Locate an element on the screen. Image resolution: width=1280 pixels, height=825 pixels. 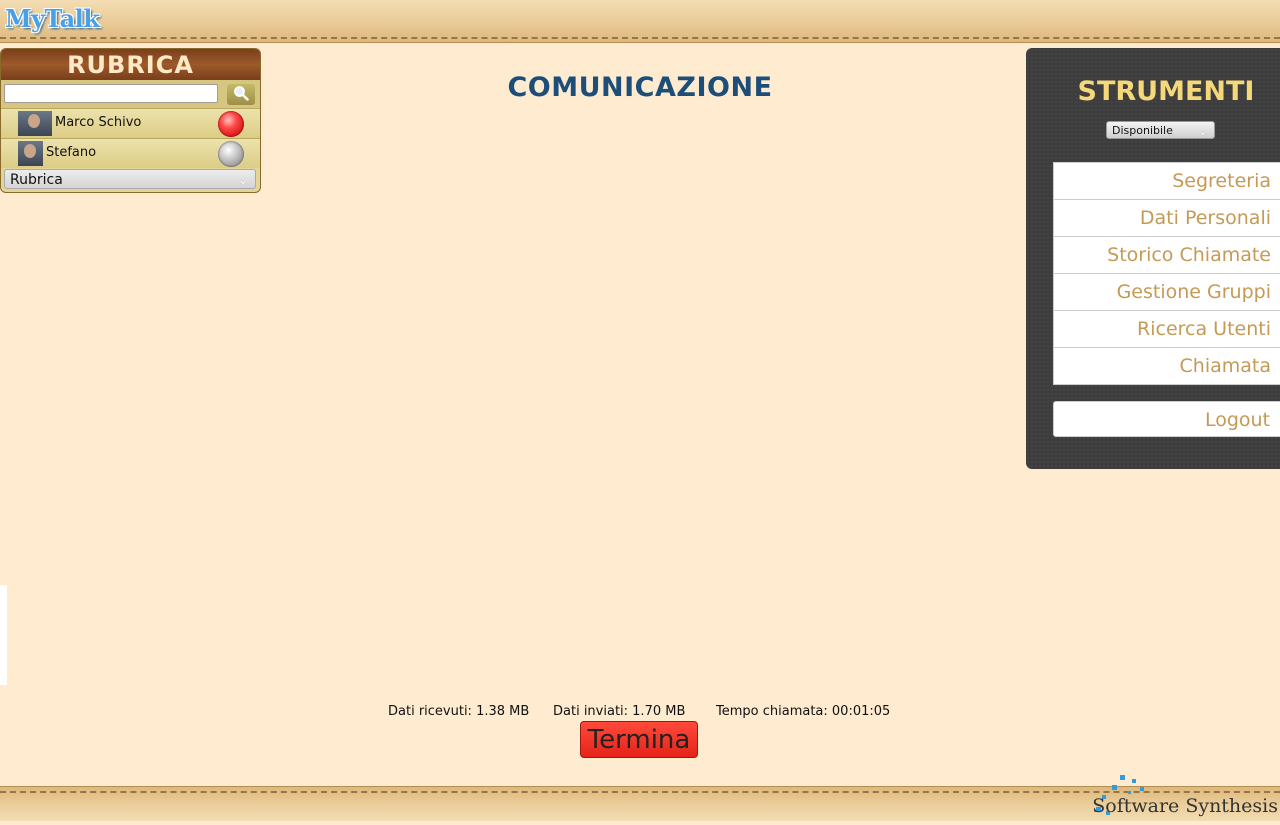
rubrica-panel: RUBRICA Marco Schivo Stefano Rubrica ⌄ is located at coordinates (130, 120).